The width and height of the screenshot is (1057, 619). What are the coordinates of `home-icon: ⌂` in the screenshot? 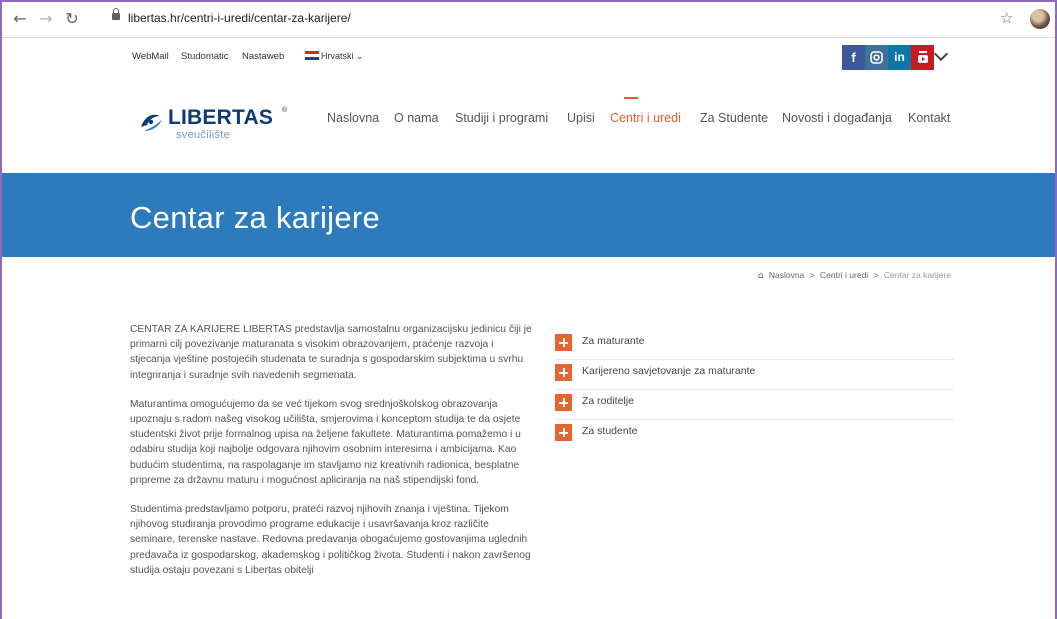 It's located at (761, 276).